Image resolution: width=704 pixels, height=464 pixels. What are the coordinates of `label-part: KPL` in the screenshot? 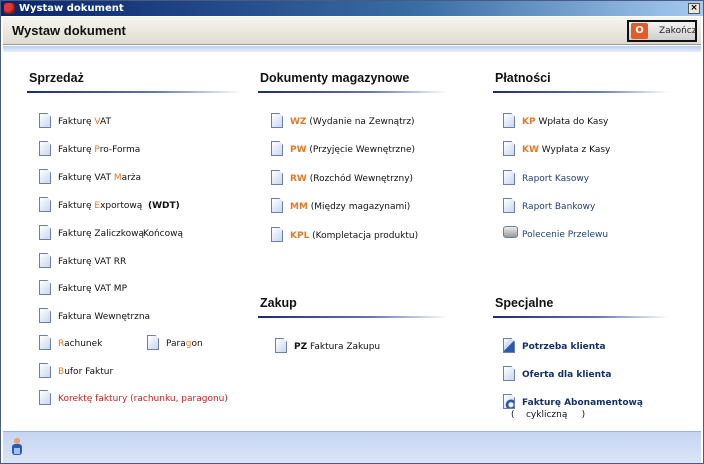 It's located at (300, 236).